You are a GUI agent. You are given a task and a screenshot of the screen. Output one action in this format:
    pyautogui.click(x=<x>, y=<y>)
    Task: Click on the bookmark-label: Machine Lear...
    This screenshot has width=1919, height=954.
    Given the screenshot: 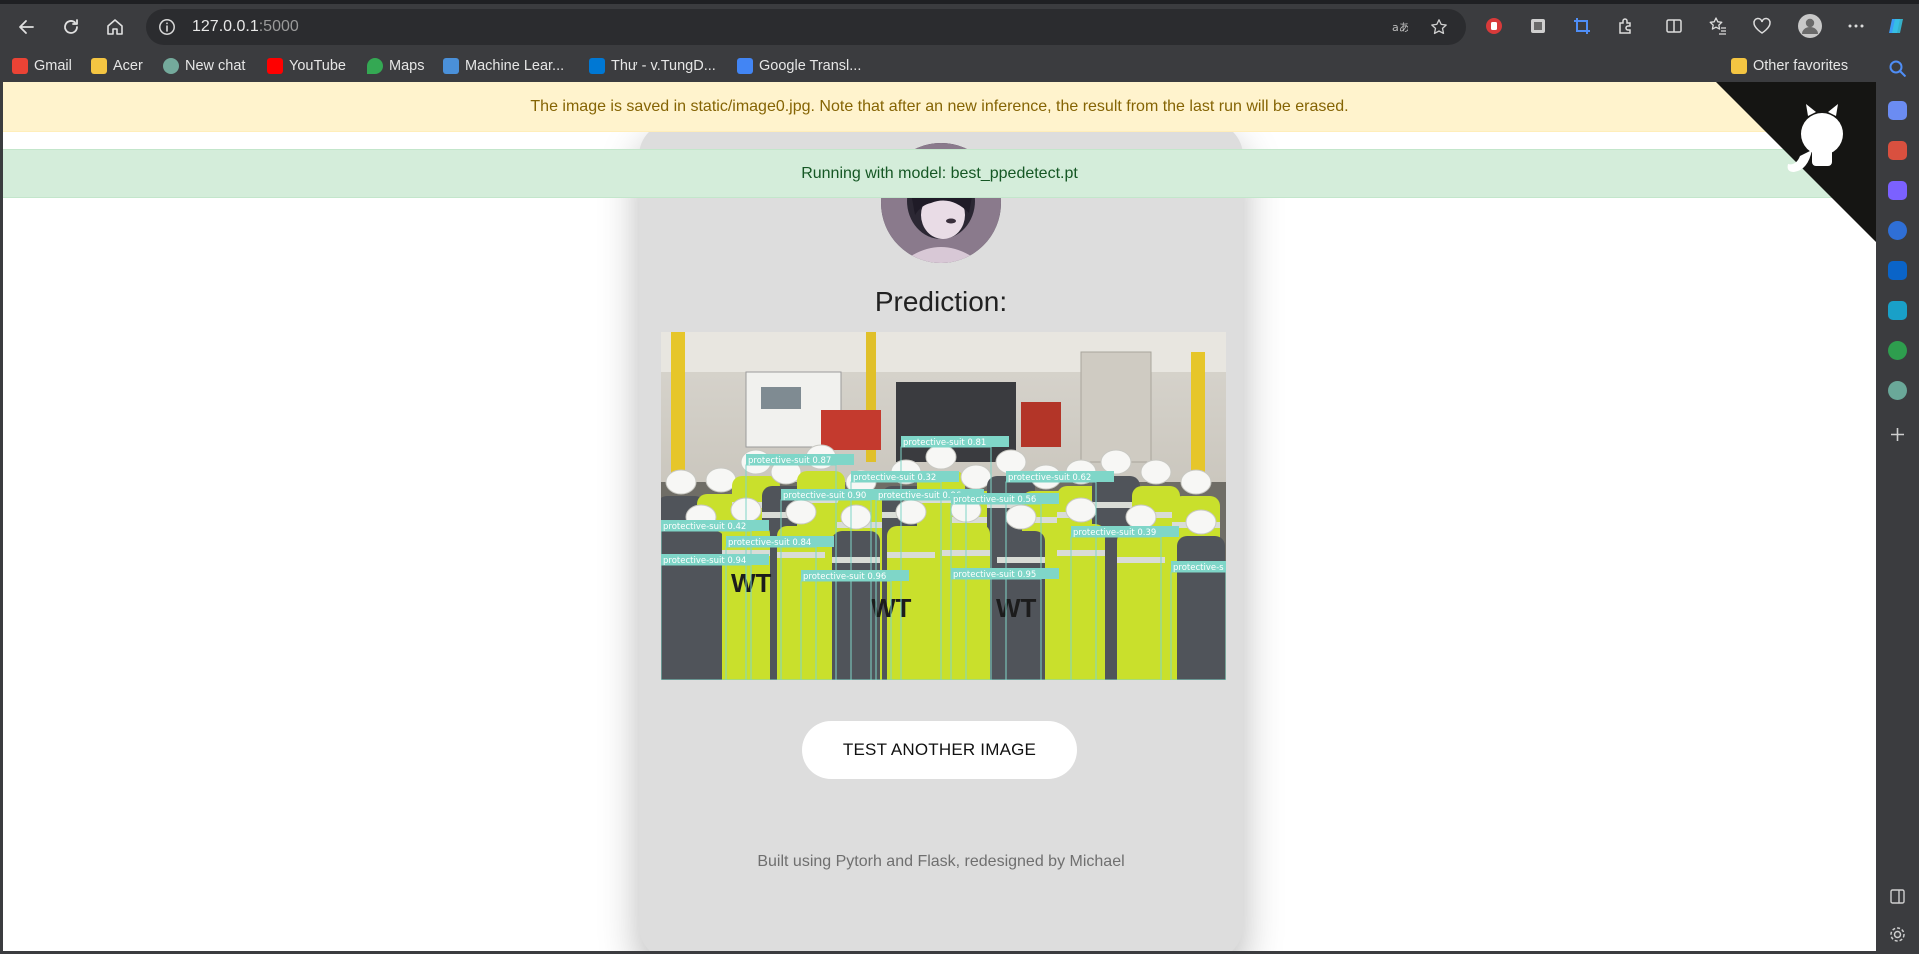 What is the action you would take?
    pyautogui.click(x=515, y=66)
    